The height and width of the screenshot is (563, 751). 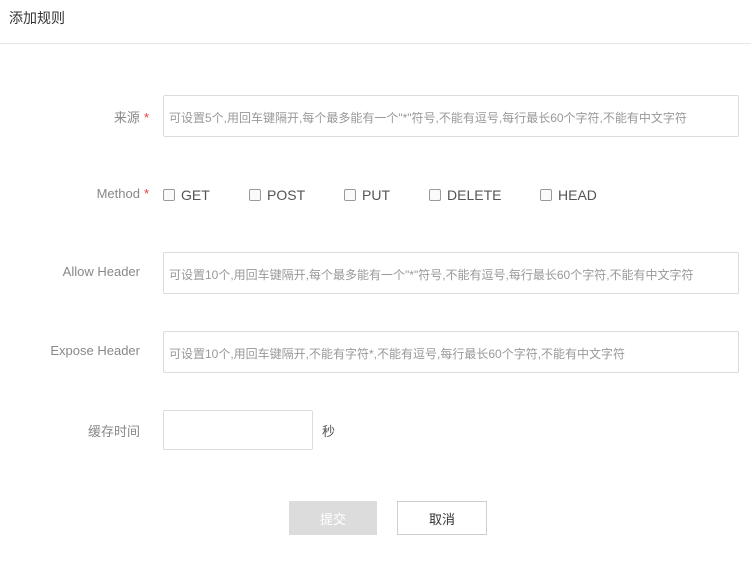 I want to click on dialog-title: 添加规则, so click(x=37, y=18).